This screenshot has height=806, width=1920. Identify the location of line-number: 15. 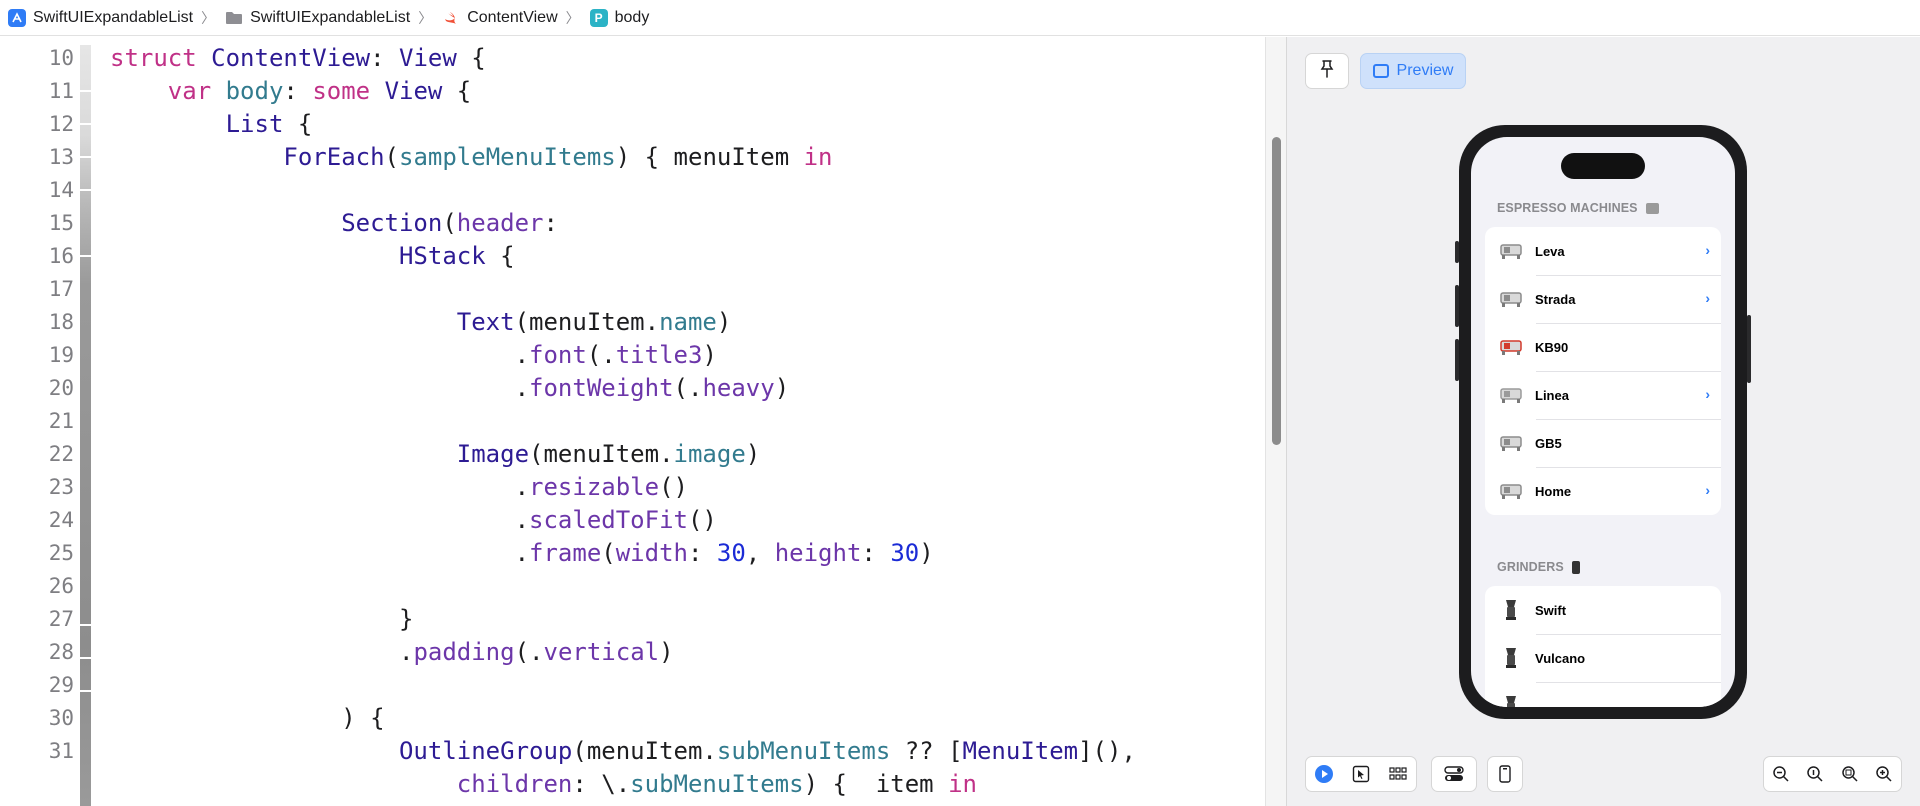
(37, 223).